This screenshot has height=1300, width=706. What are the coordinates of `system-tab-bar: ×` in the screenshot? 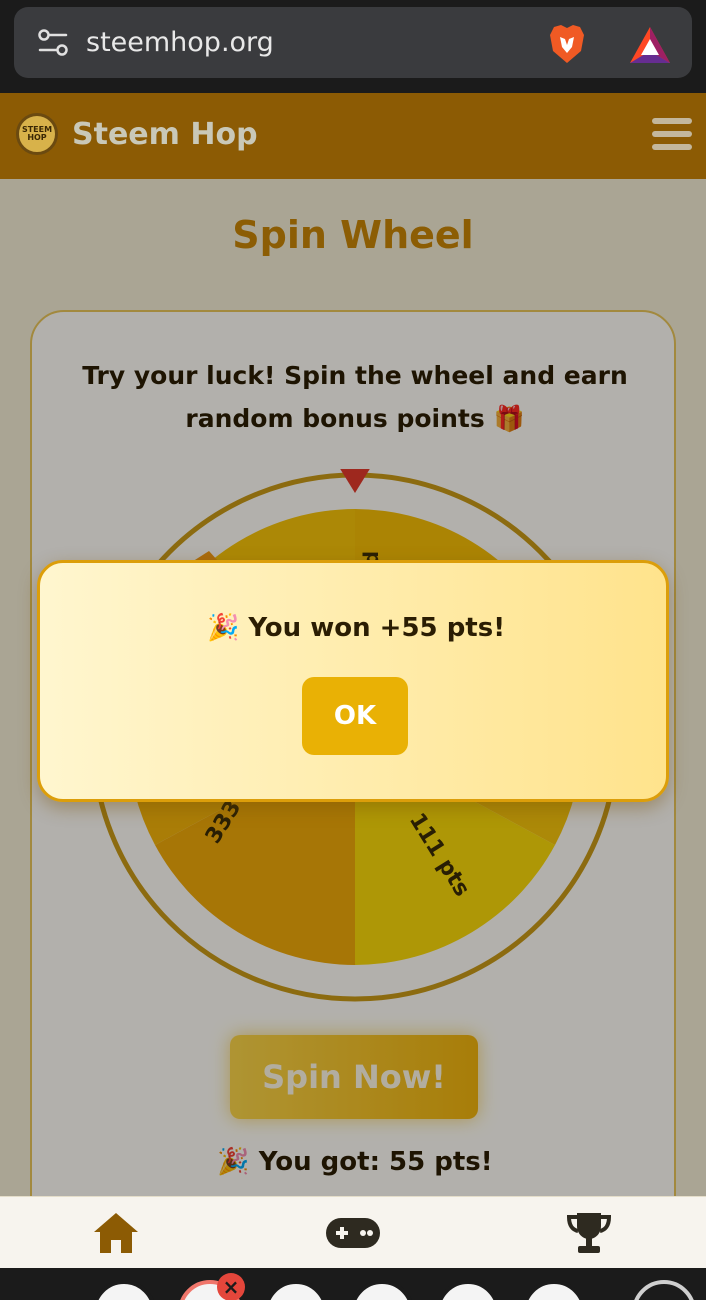 It's located at (353, 1284).